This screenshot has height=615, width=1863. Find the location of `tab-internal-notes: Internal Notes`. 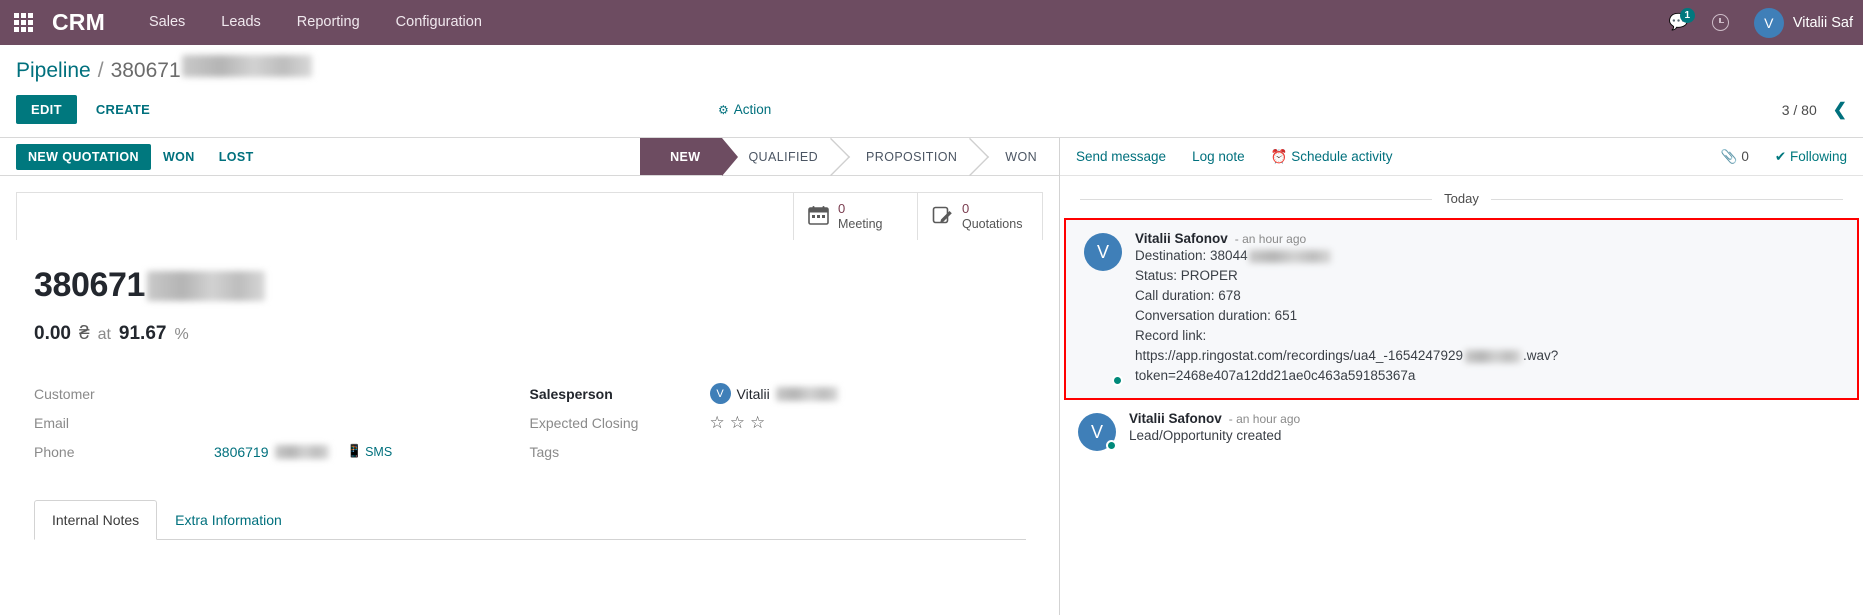

tab-internal-notes: Internal Notes is located at coordinates (96, 520).